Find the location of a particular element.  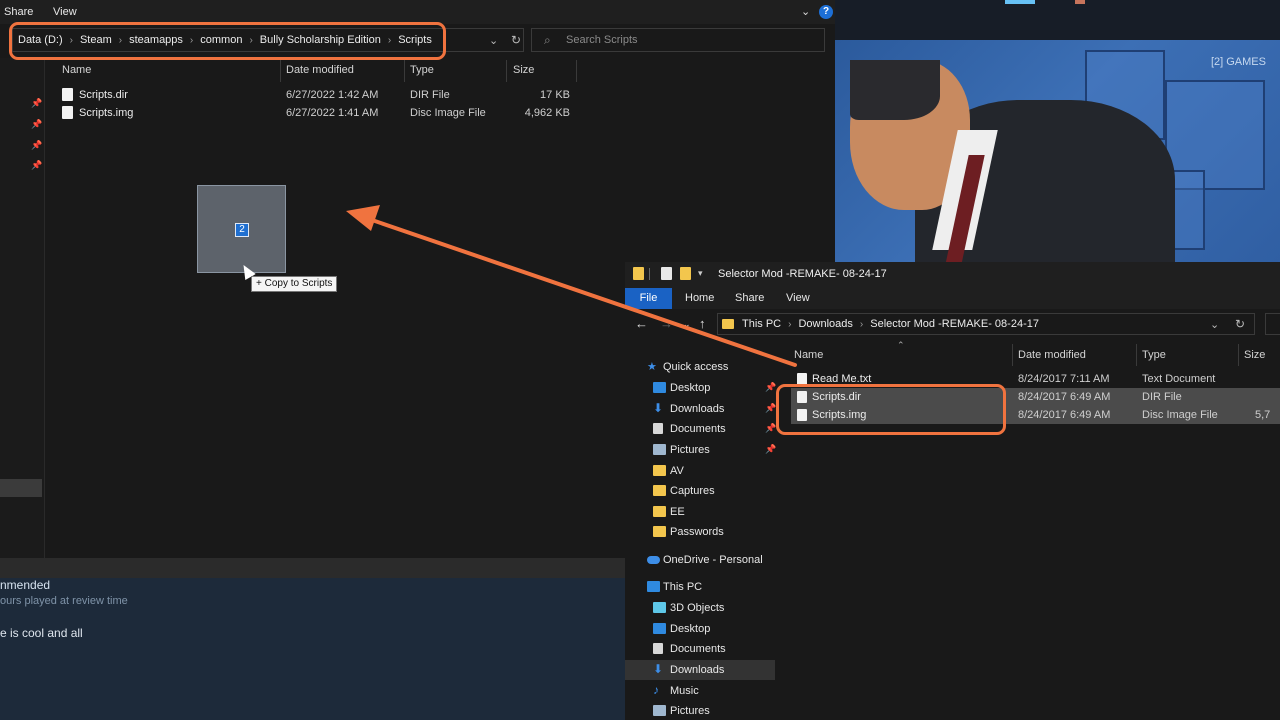

nav-passwords: Passwords is located at coordinates (700, 532).